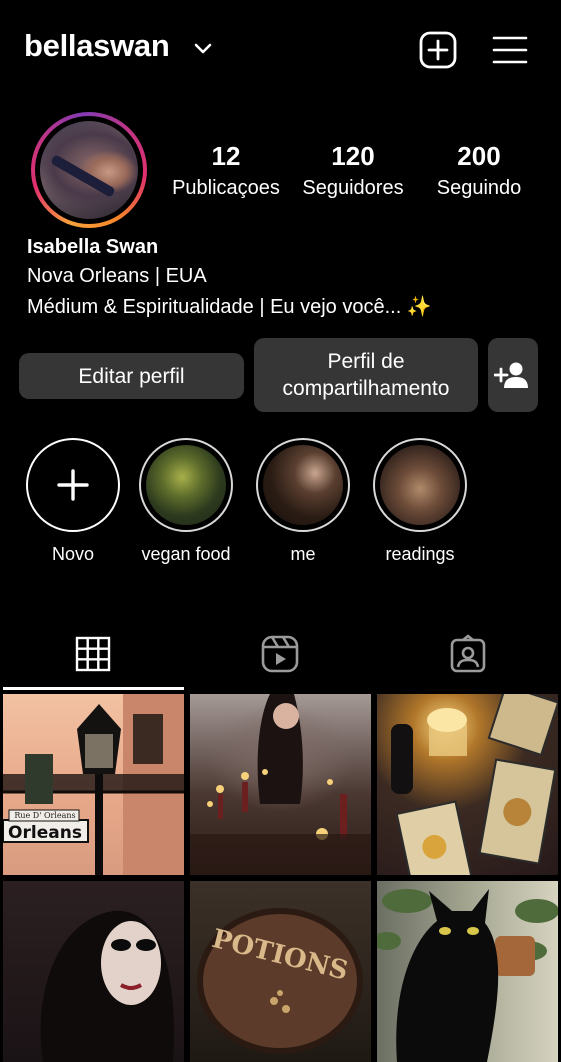  What do you see at coordinates (467, 975) in the screenshot?
I see `black-cat-image` at bounding box center [467, 975].